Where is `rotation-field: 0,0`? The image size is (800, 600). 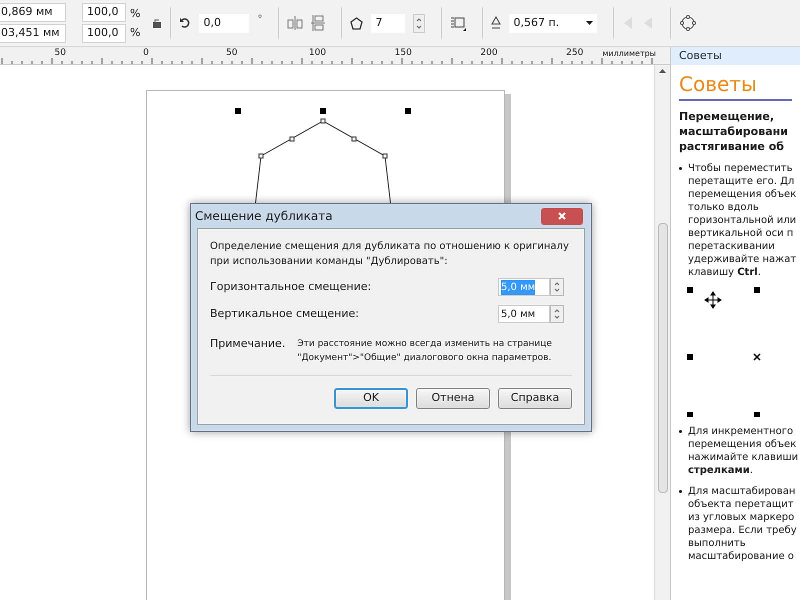
rotation-field: 0,0 is located at coordinates (224, 23).